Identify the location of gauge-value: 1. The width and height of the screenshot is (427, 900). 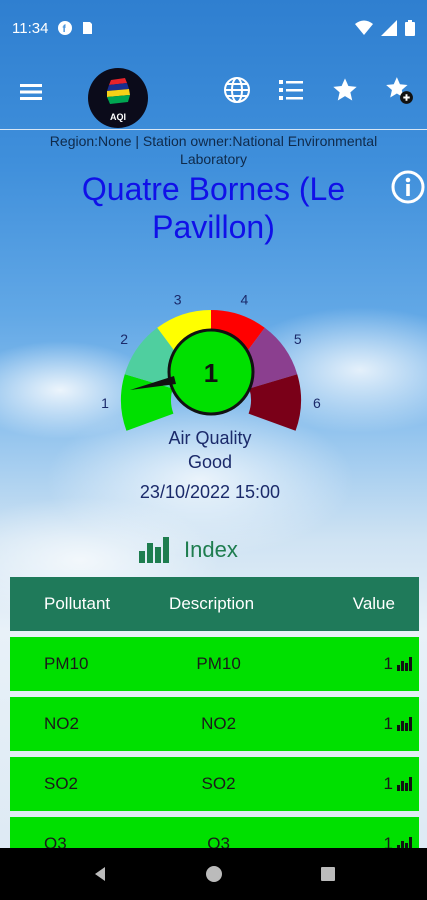
(211, 373).